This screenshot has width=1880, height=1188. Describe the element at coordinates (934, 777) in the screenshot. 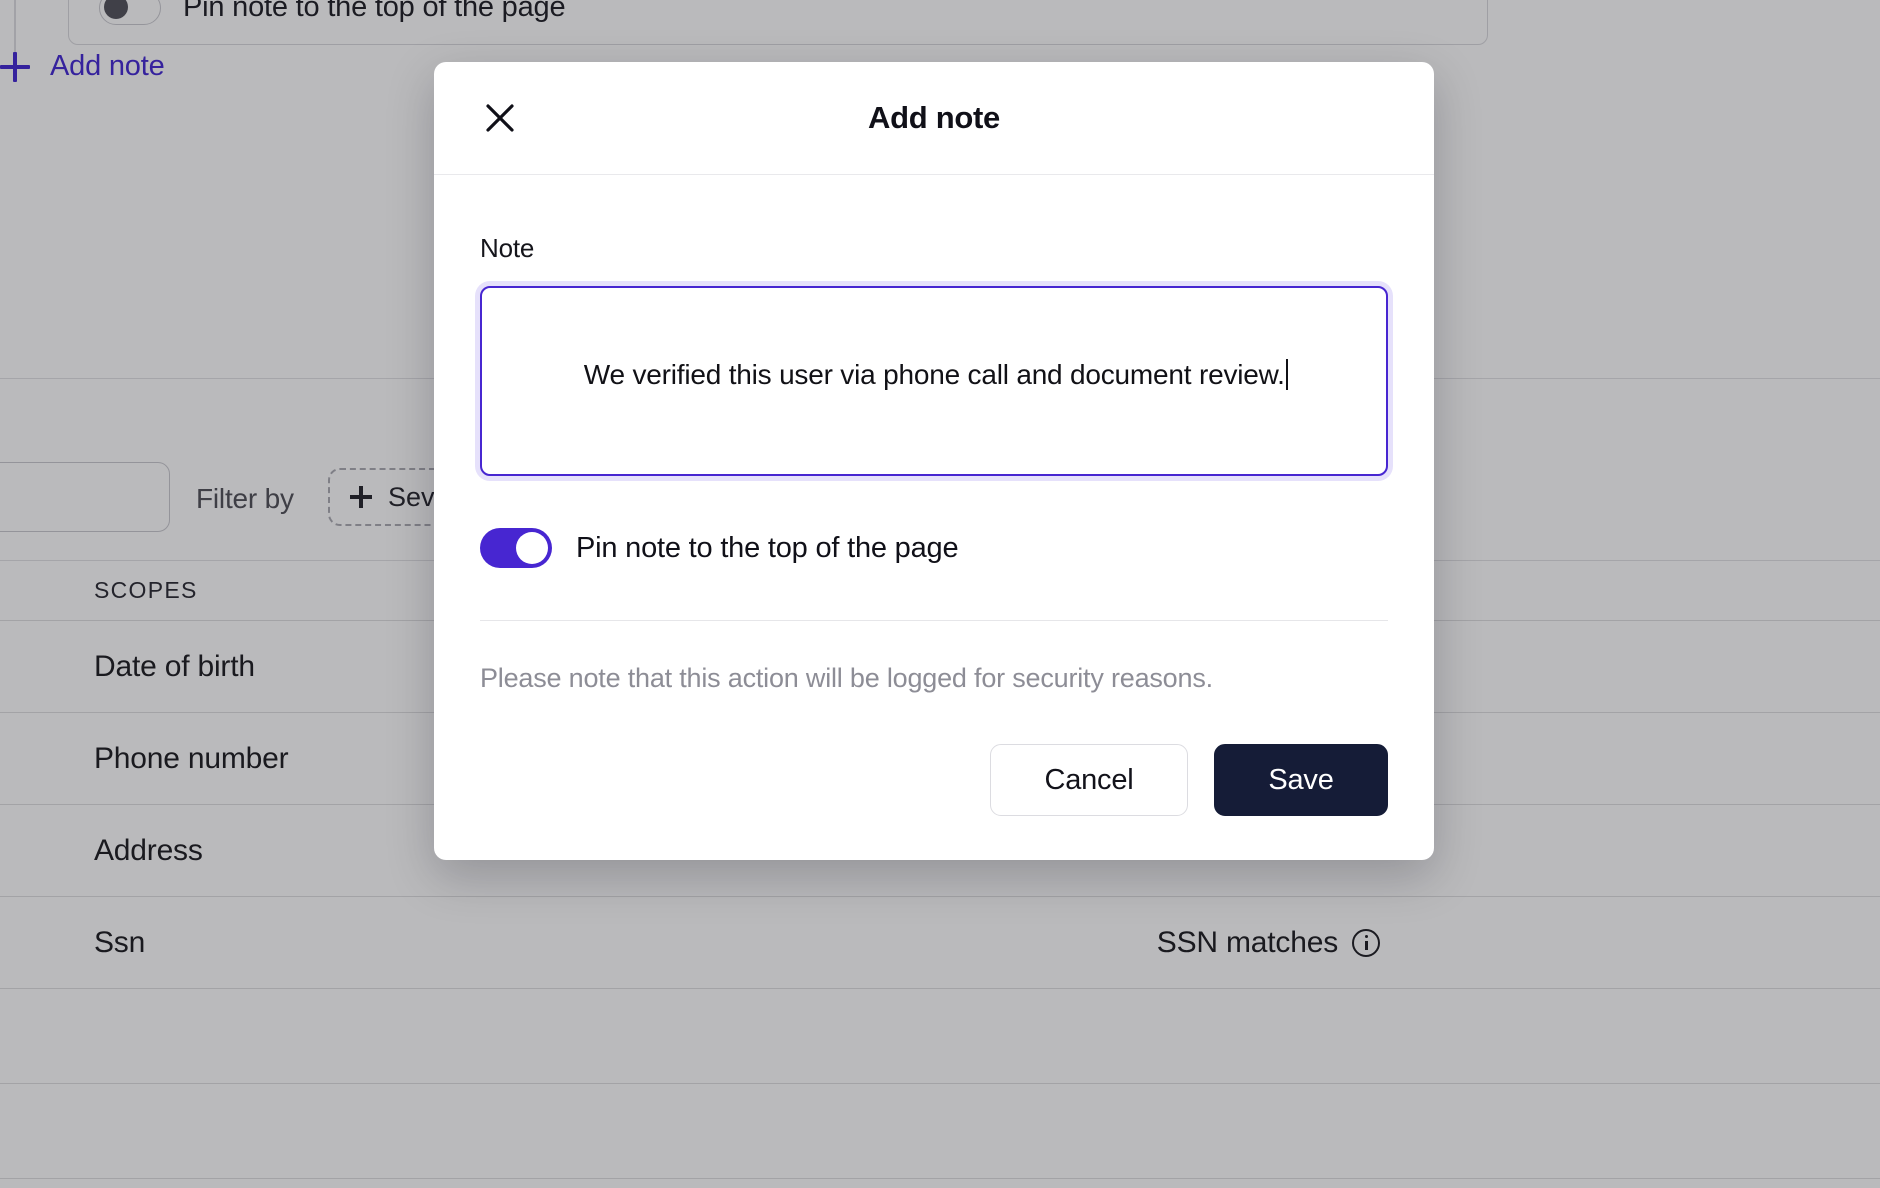

I see `modal-footer: Cancel Save` at that location.